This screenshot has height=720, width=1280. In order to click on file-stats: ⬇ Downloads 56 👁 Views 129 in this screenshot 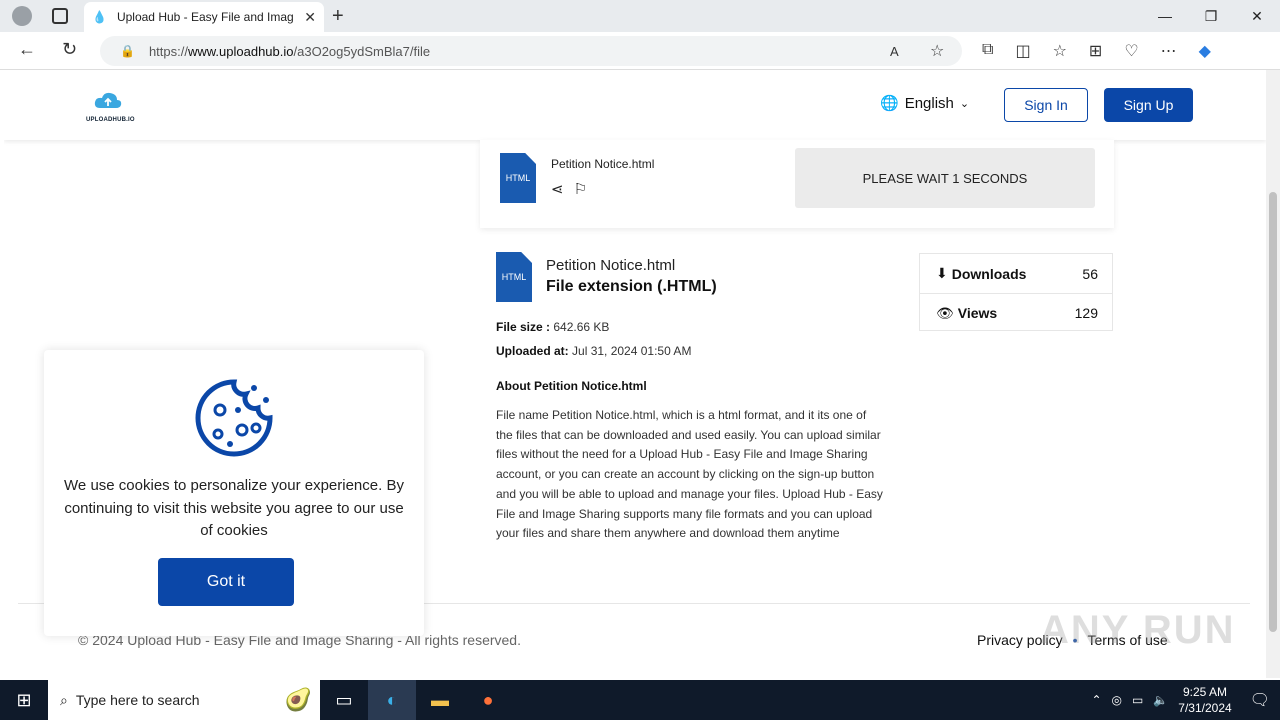, I will do `click(1016, 292)`.